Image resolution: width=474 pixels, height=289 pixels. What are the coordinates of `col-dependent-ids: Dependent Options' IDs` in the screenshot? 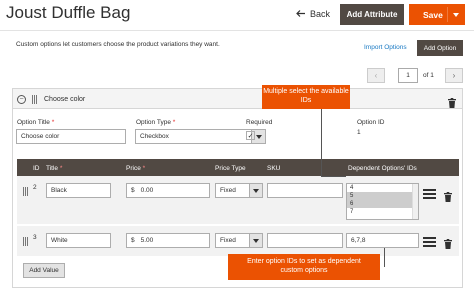 It's located at (382, 168).